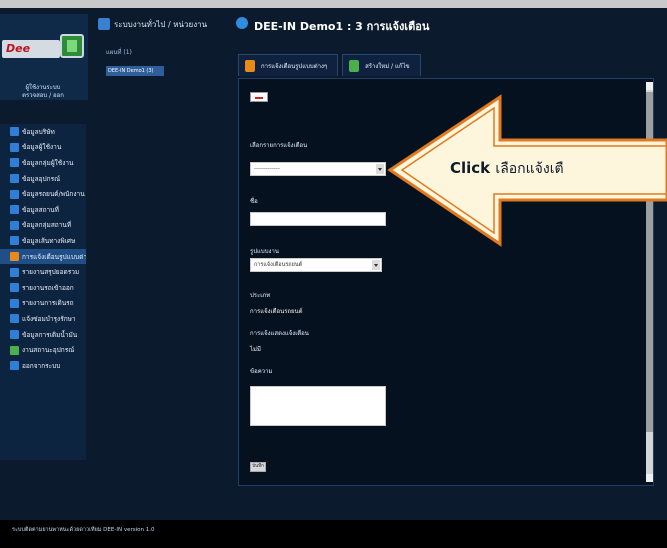 Image resolution: width=667 pixels, height=548 pixels. Describe the element at coordinates (318, 169) in the screenshot. I see `alert-type-select: -------------` at that location.